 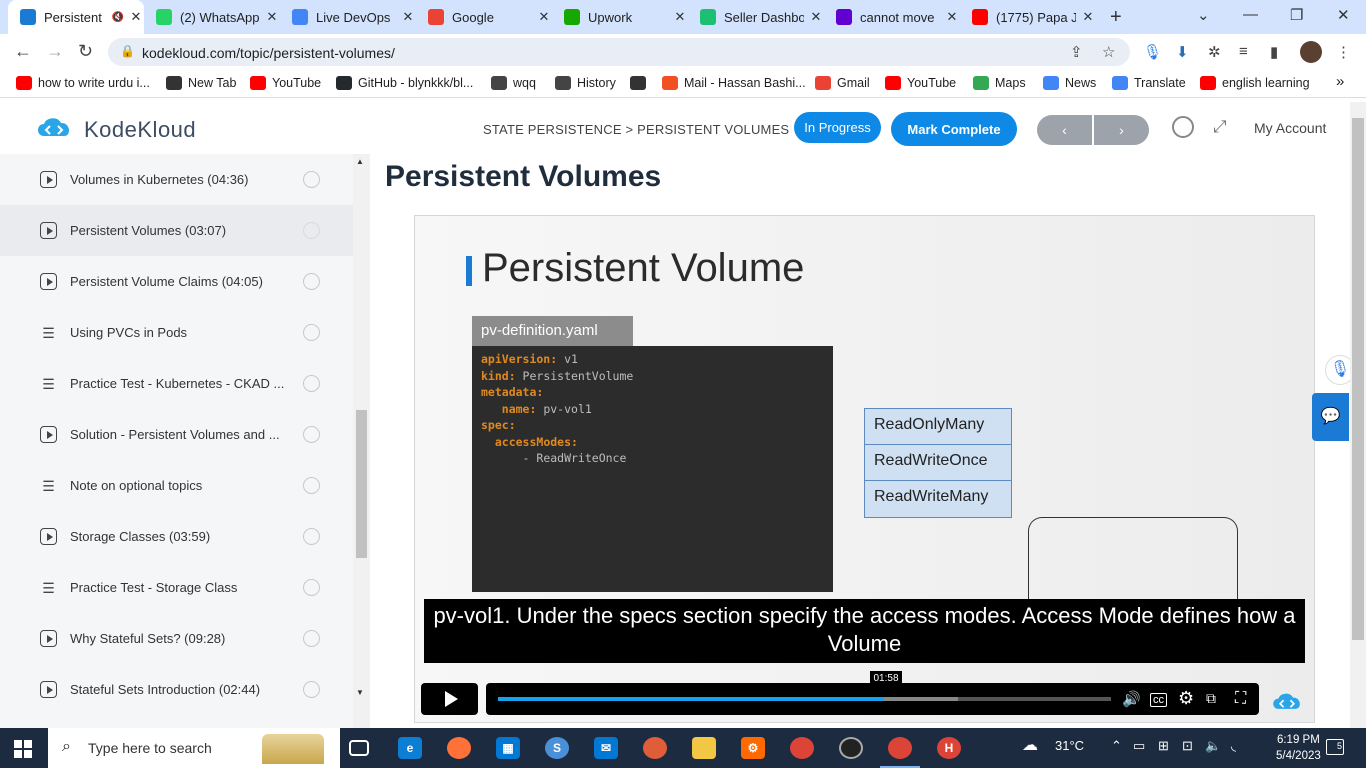 What do you see at coordinates (557, 748) in the screenshot?
I see `skype-icon: S` at bounding box center [557, 748].